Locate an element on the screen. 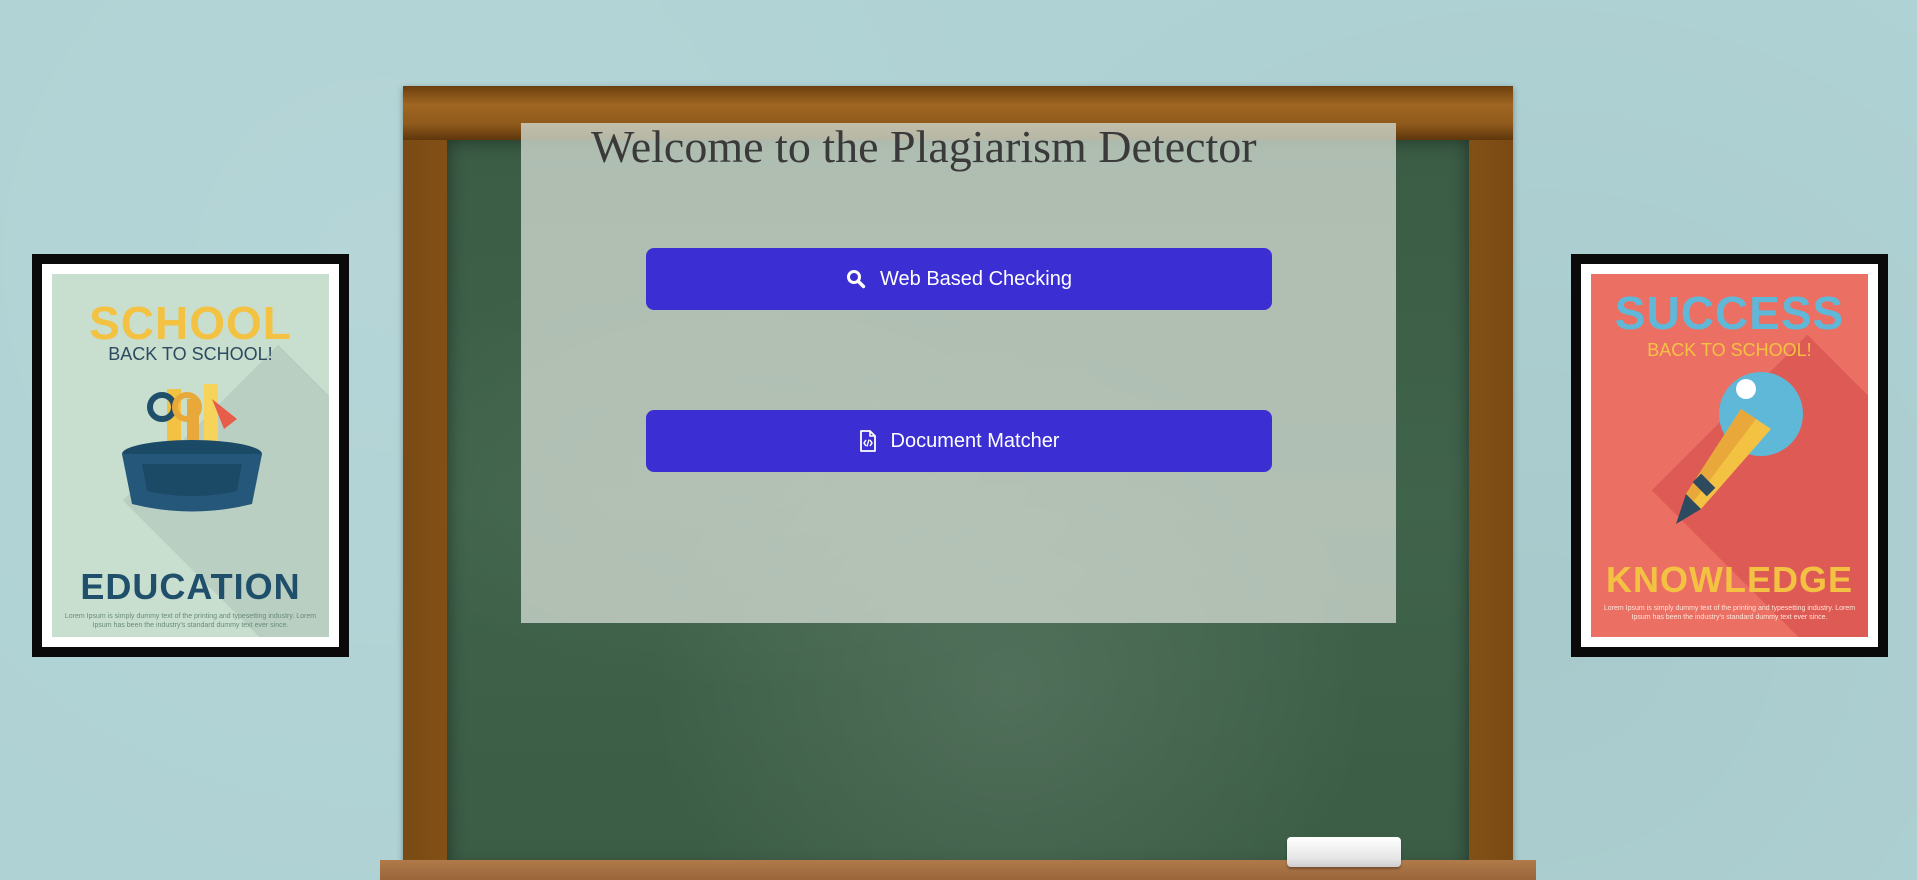  file-code-icon is located at coordinates (868, 441).